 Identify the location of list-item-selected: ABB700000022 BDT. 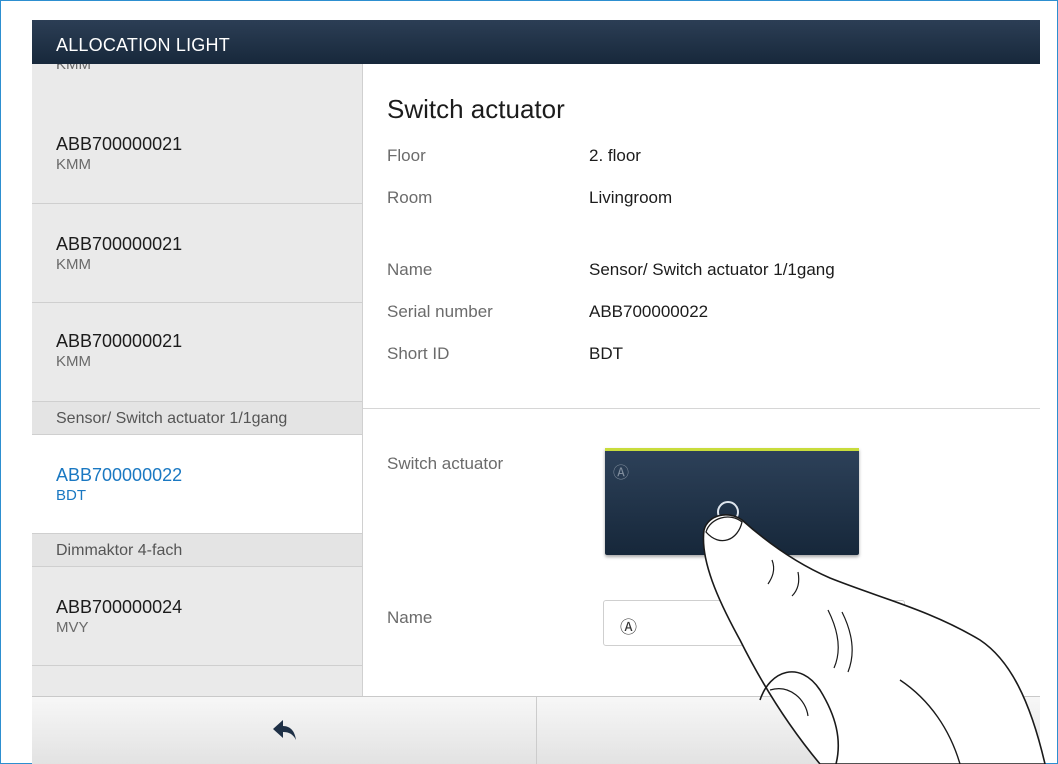
(197, 484).